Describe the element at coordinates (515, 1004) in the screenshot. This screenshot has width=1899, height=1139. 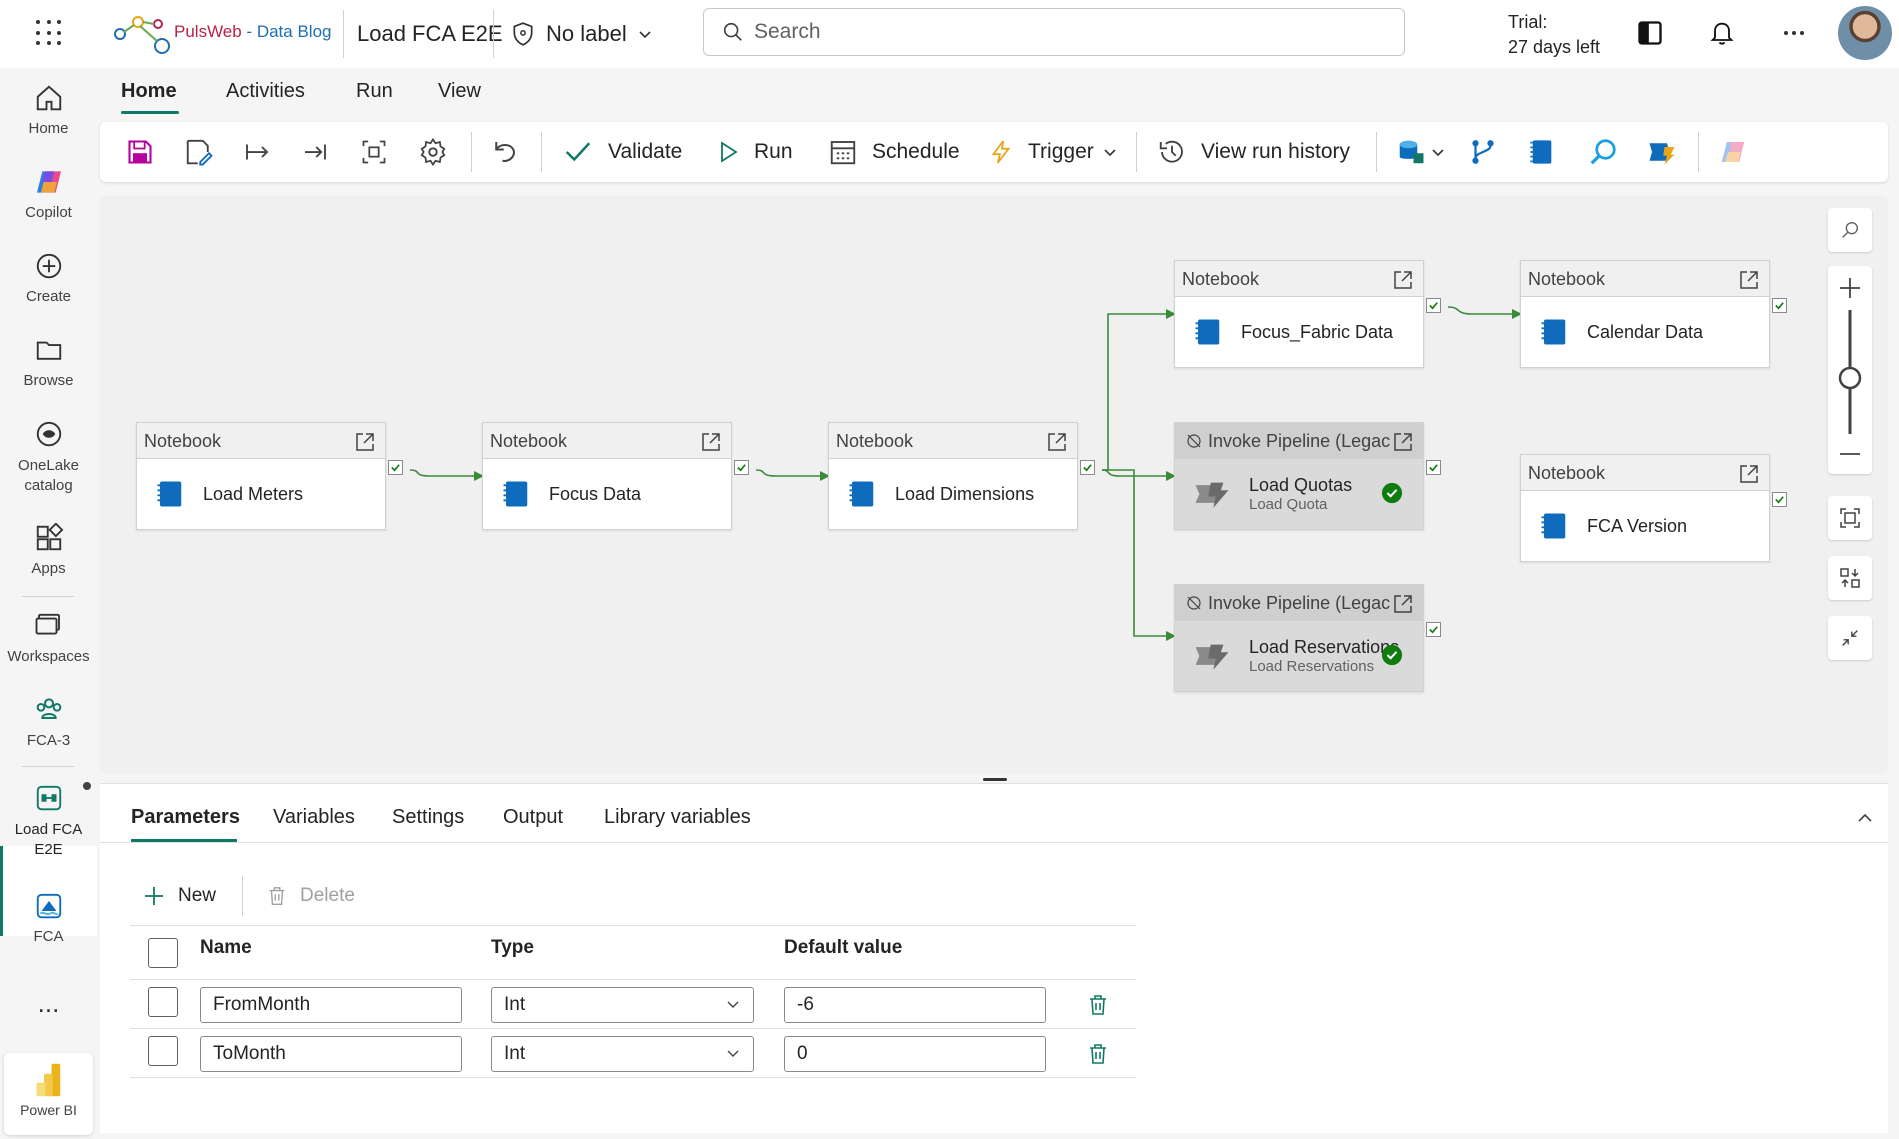
I see `parameter-type-value: Int` at that location.